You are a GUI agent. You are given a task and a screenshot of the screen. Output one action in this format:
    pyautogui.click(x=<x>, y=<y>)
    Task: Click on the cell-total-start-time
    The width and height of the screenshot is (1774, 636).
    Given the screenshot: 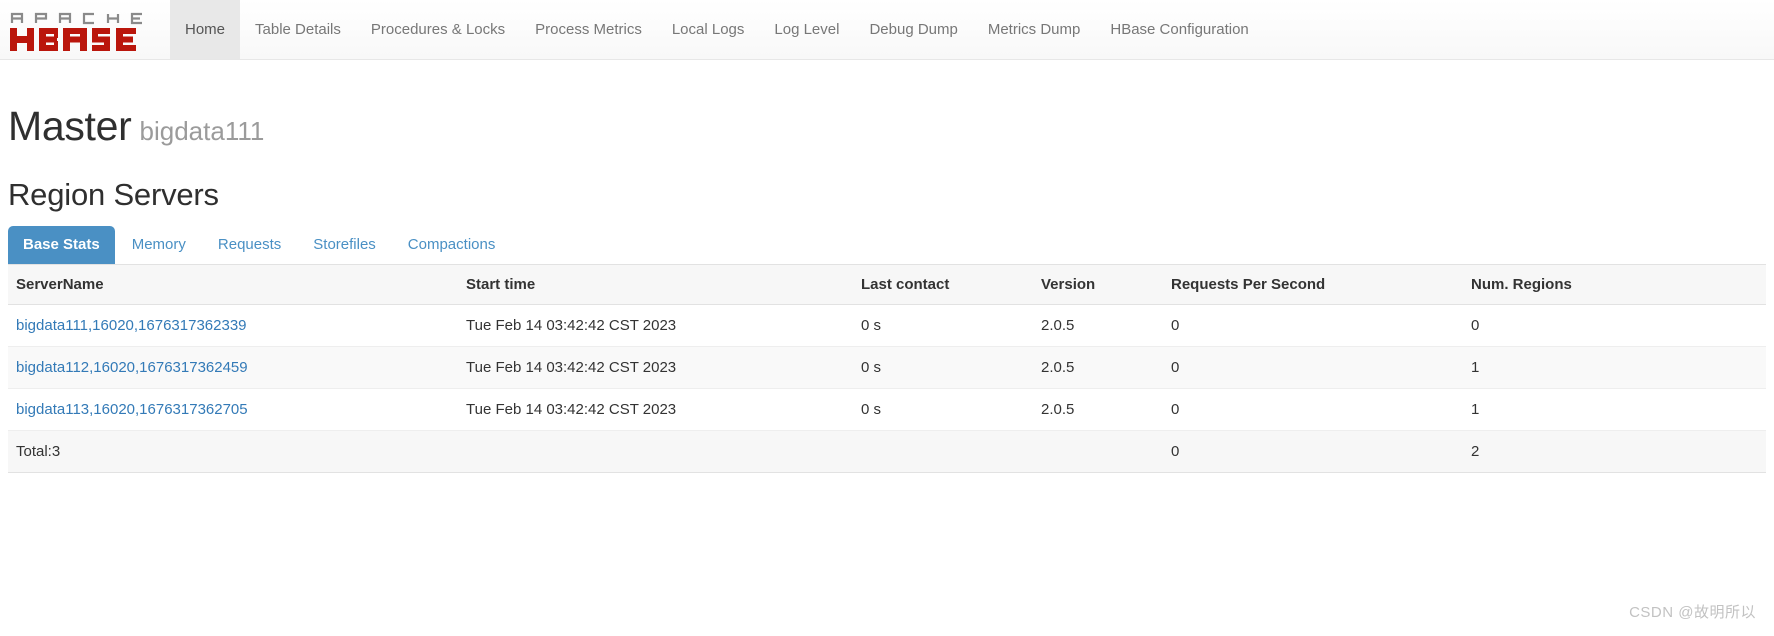 What is the action you would take?
    pyautogui.click(x=655, y=452)
    